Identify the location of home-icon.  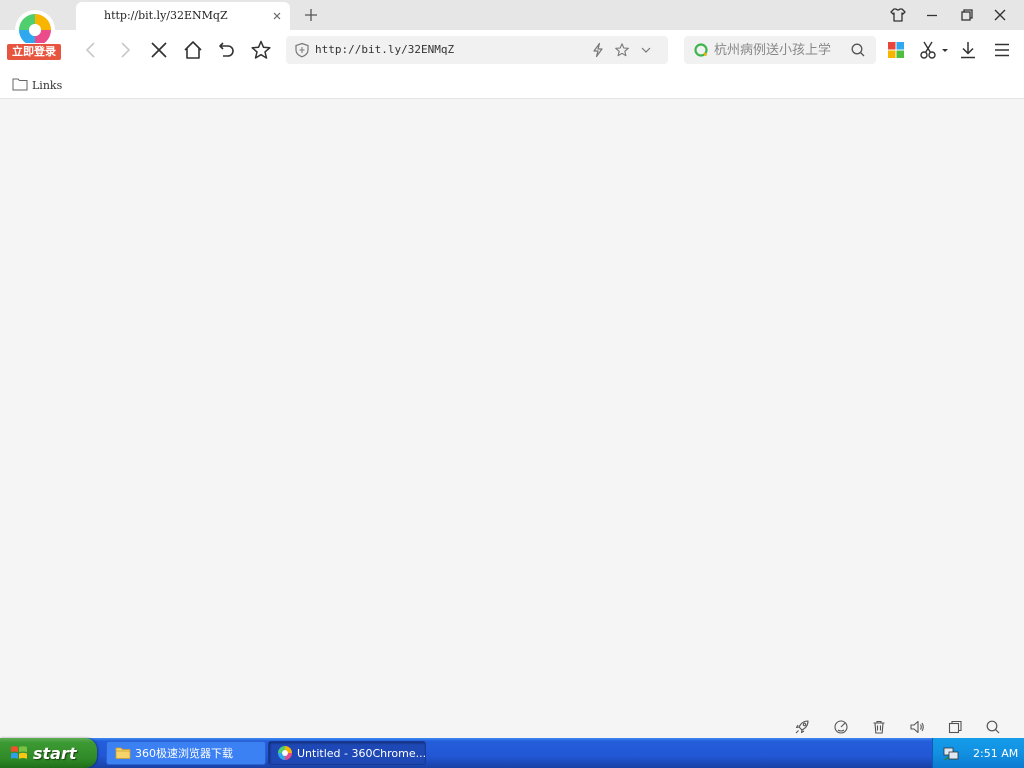
(193, 50).